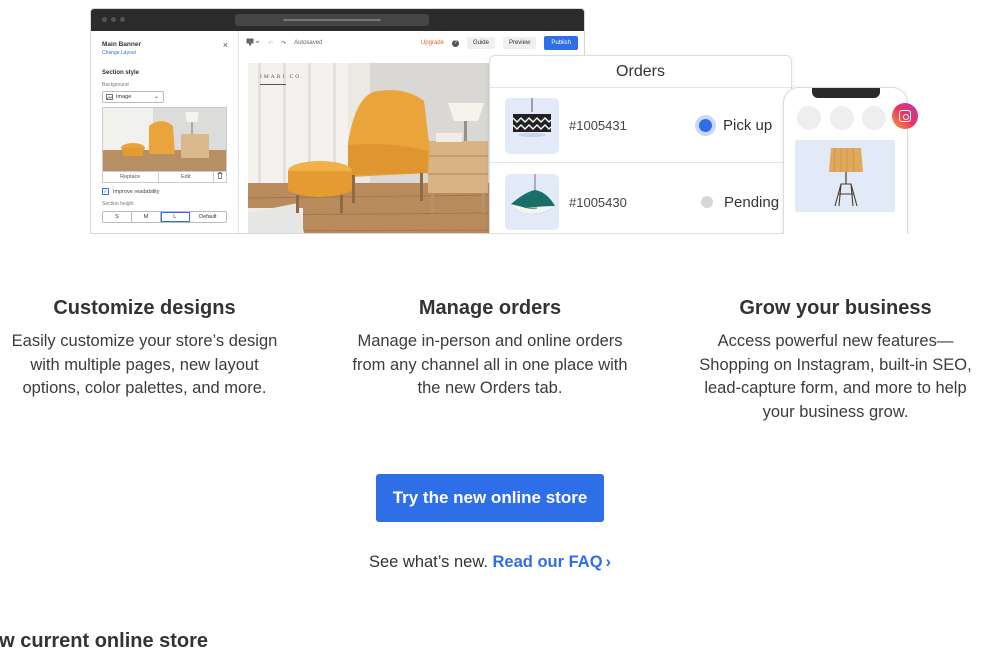 This screenshot has width=998, height=659. What do you see at coordinates (533, 194) in the screenshot?
I see `pendant-lamp-image` at bounding box center [533, 194].